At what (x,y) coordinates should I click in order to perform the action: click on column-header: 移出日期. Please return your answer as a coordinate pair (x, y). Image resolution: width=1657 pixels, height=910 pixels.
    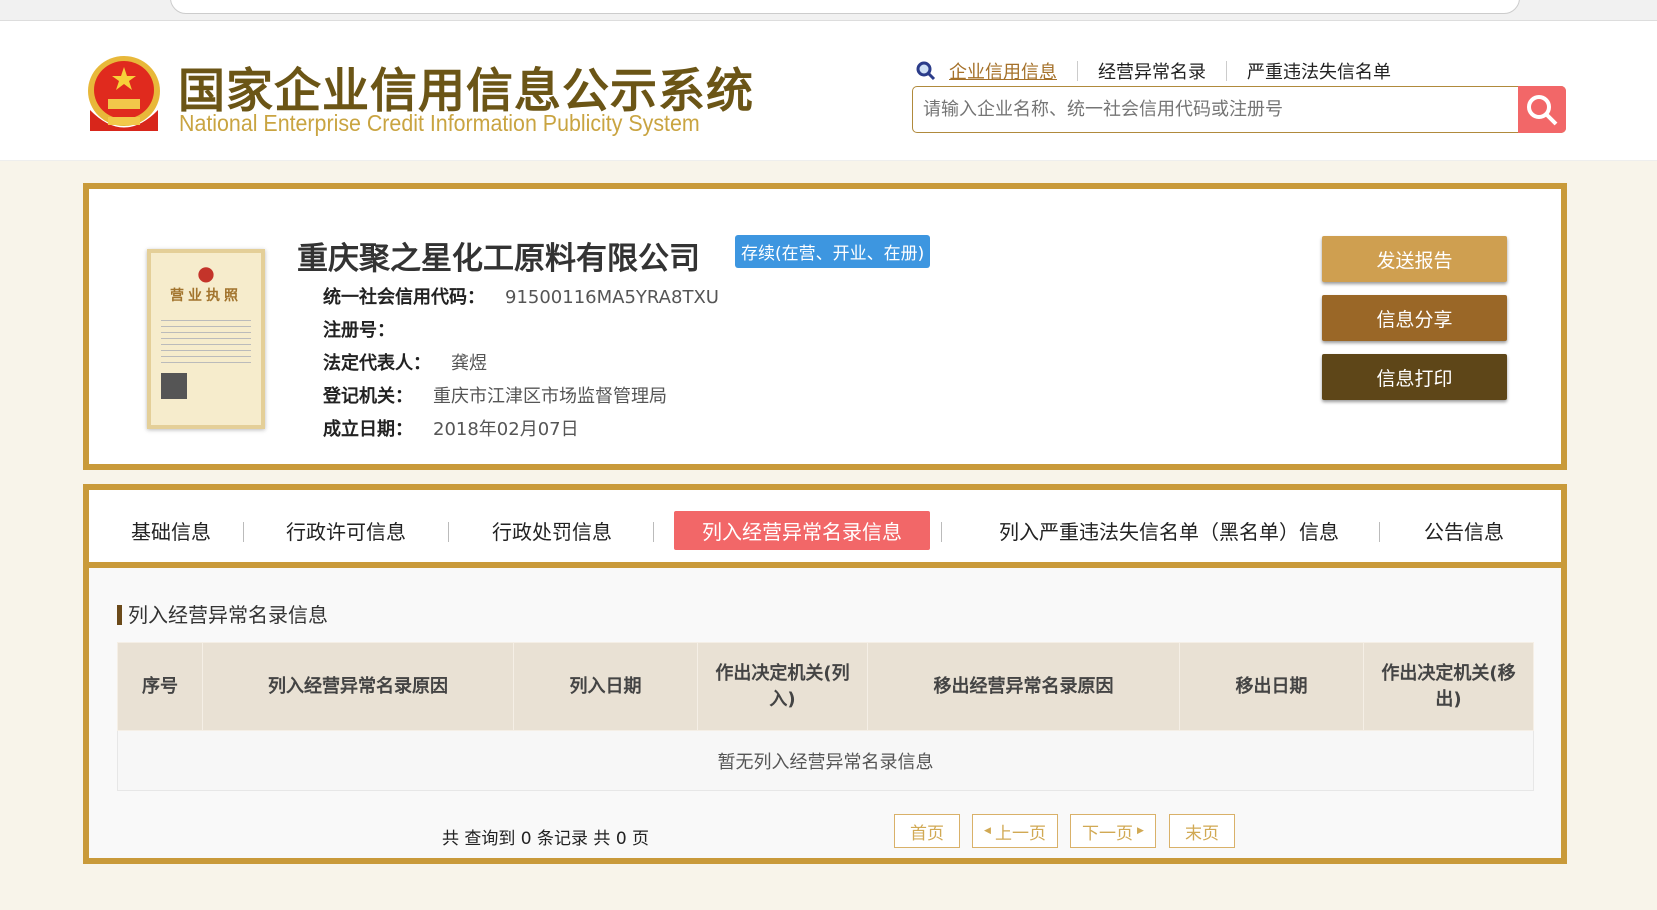
    Looking at the image, I should click on (1271, 686).